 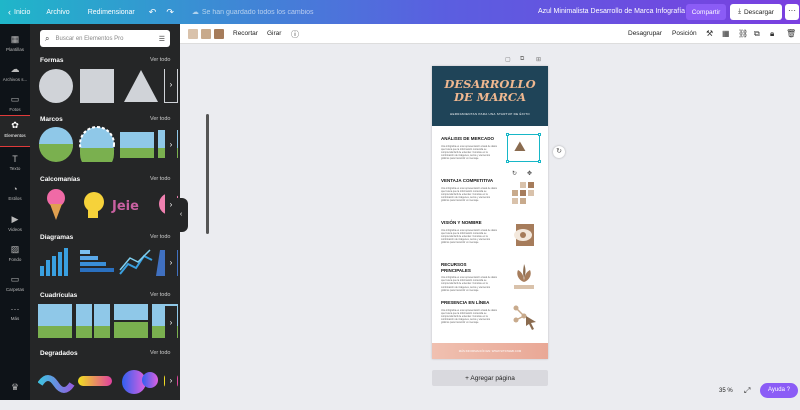 I want to click on stickers-thumbnails: Jeie, so click(x=108, y=204).